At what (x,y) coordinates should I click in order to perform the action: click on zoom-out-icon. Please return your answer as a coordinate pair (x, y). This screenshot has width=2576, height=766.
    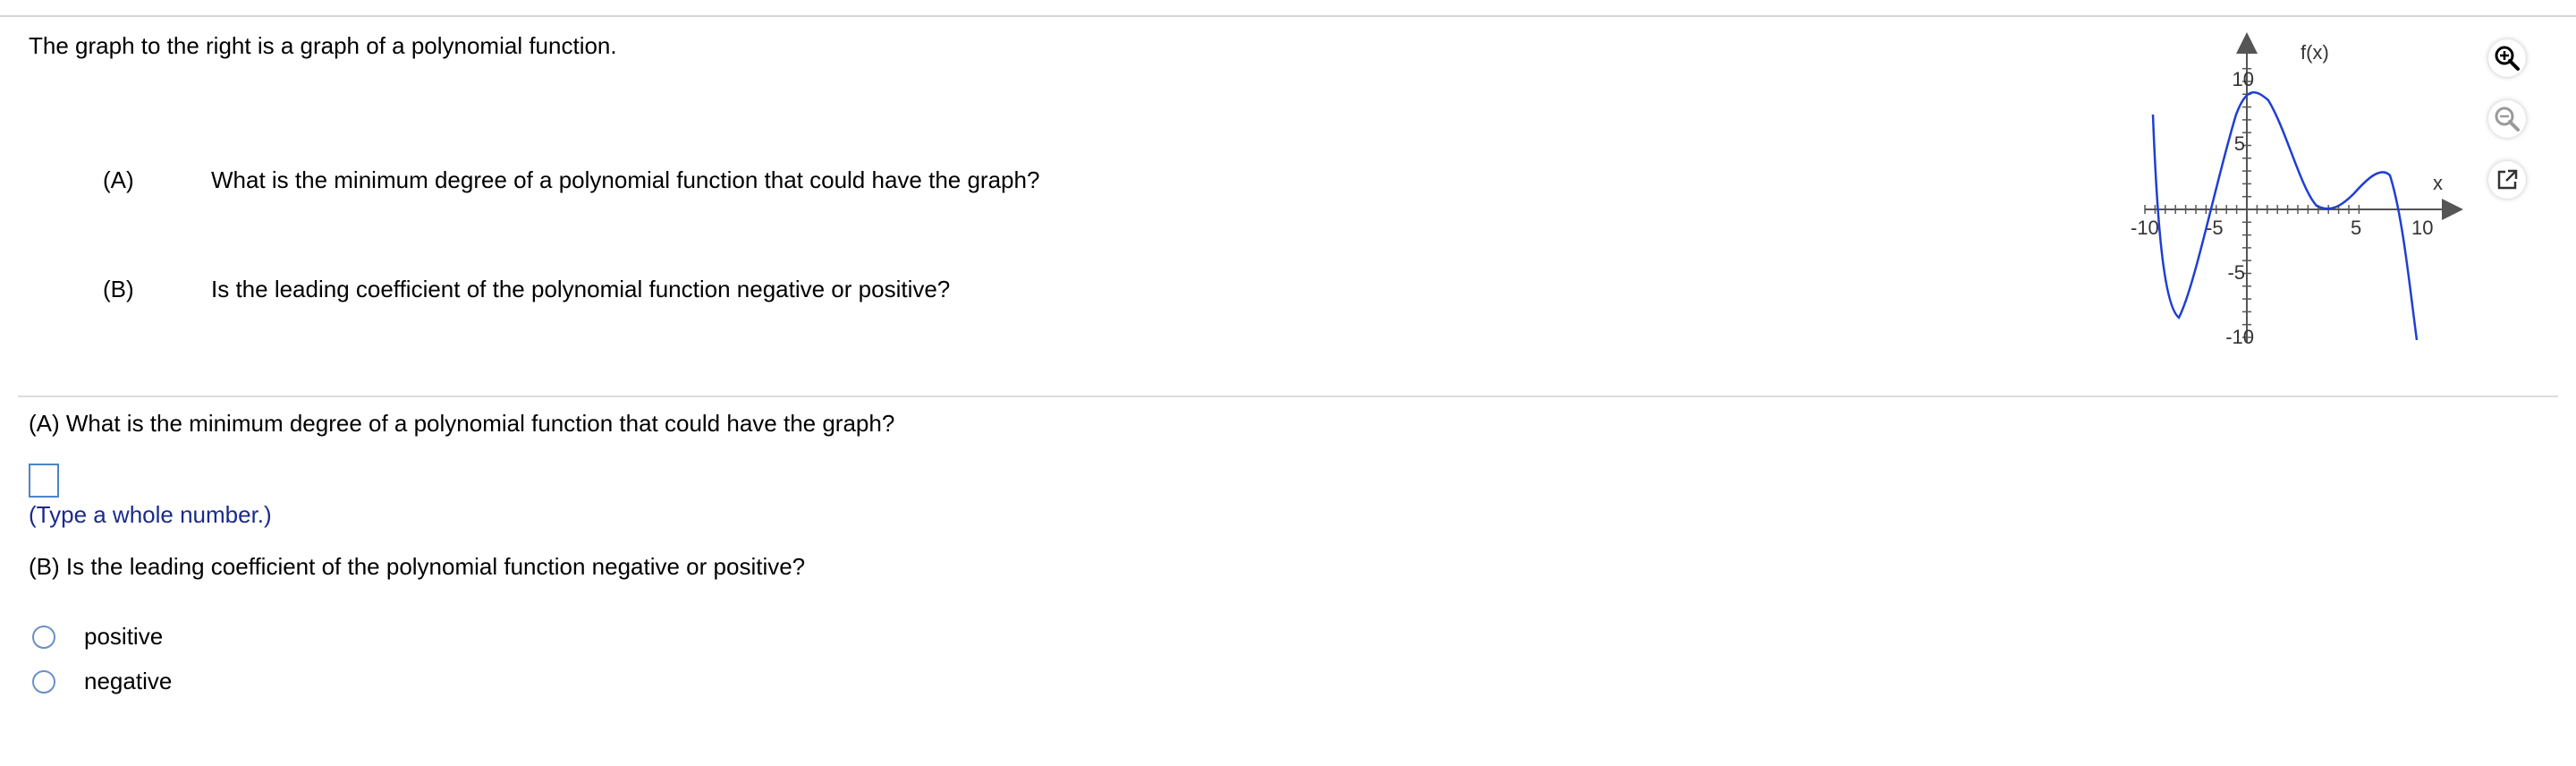
    Looking at the image, I should click on (2507, 119).